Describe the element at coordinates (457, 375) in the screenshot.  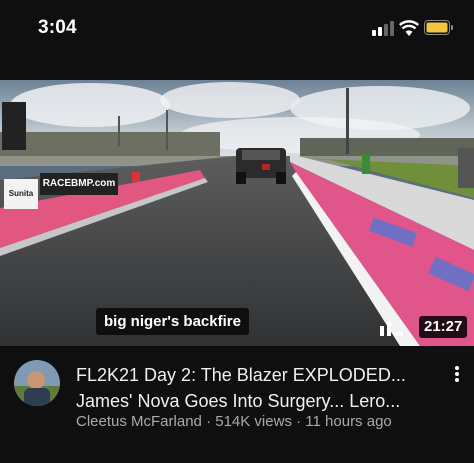
I see `more-vert-icon` at that location.